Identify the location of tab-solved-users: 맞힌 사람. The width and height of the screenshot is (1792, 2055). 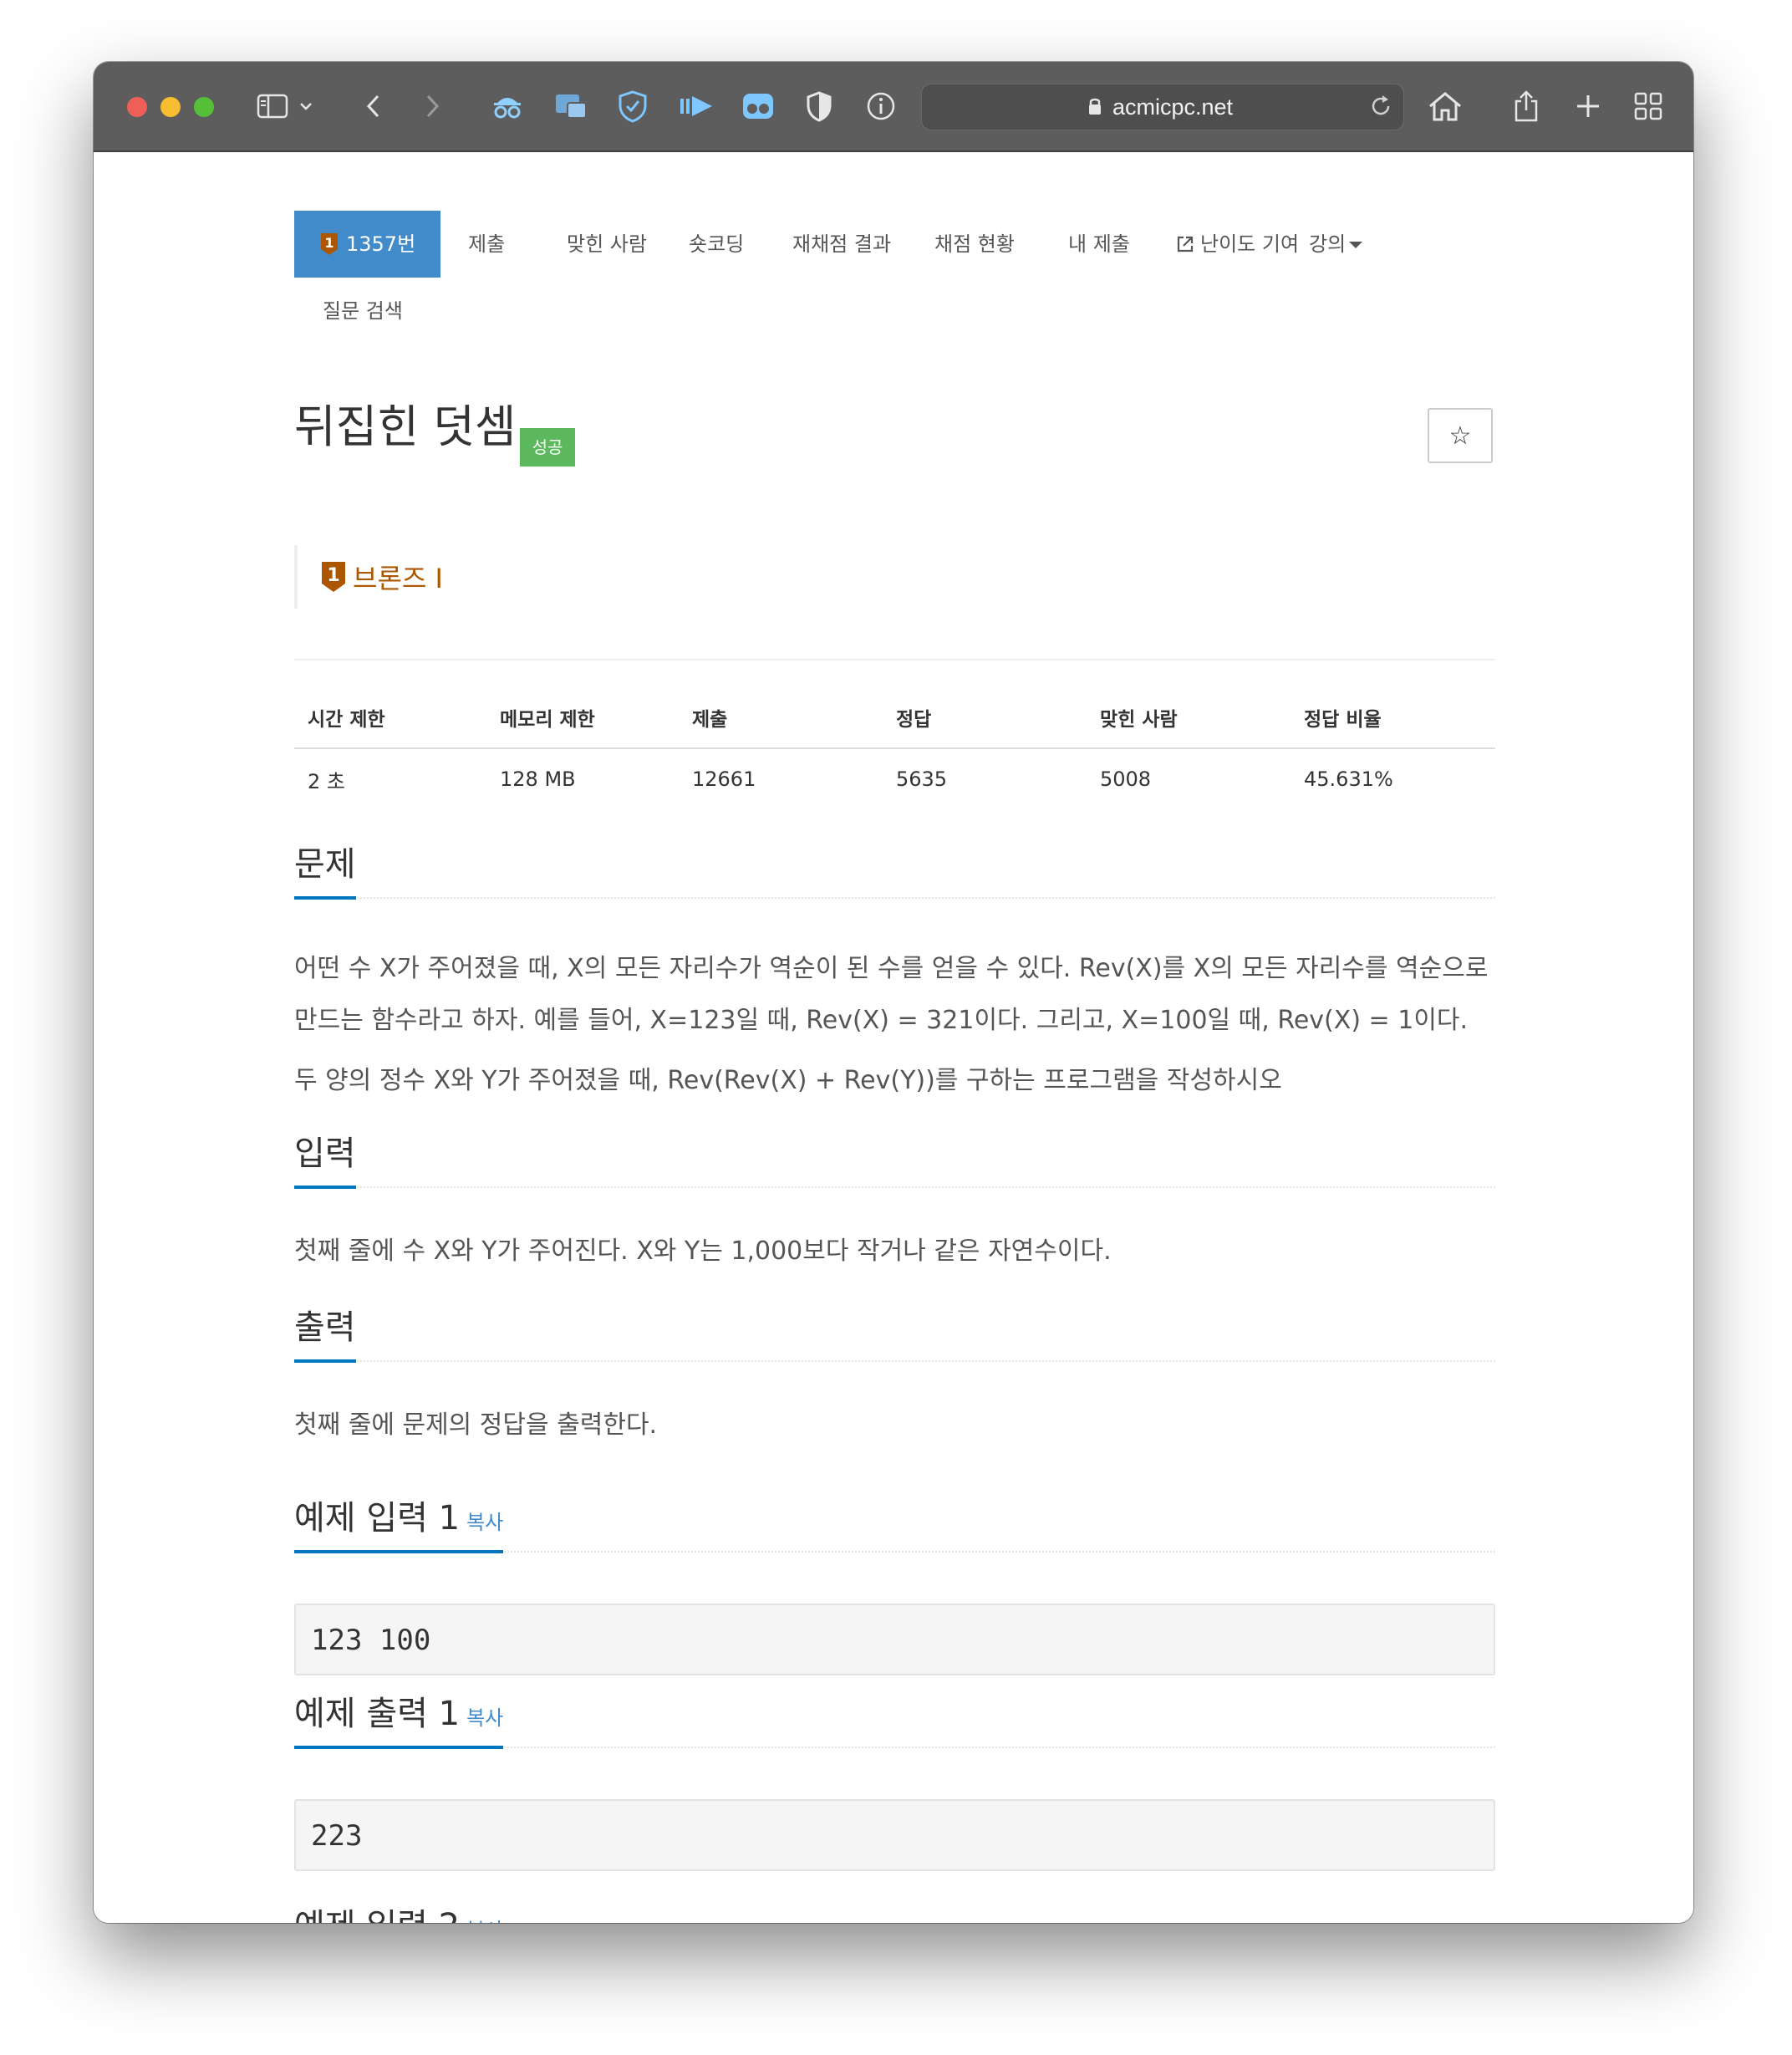
(607, 244).